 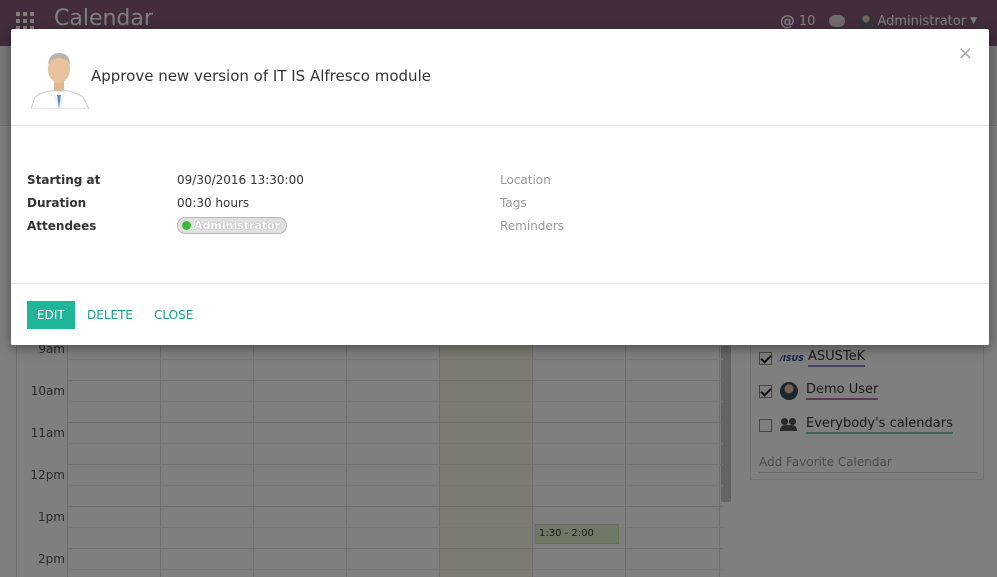 I want to click on duration-value: 00:30 hours, so click(x=213, y=203).